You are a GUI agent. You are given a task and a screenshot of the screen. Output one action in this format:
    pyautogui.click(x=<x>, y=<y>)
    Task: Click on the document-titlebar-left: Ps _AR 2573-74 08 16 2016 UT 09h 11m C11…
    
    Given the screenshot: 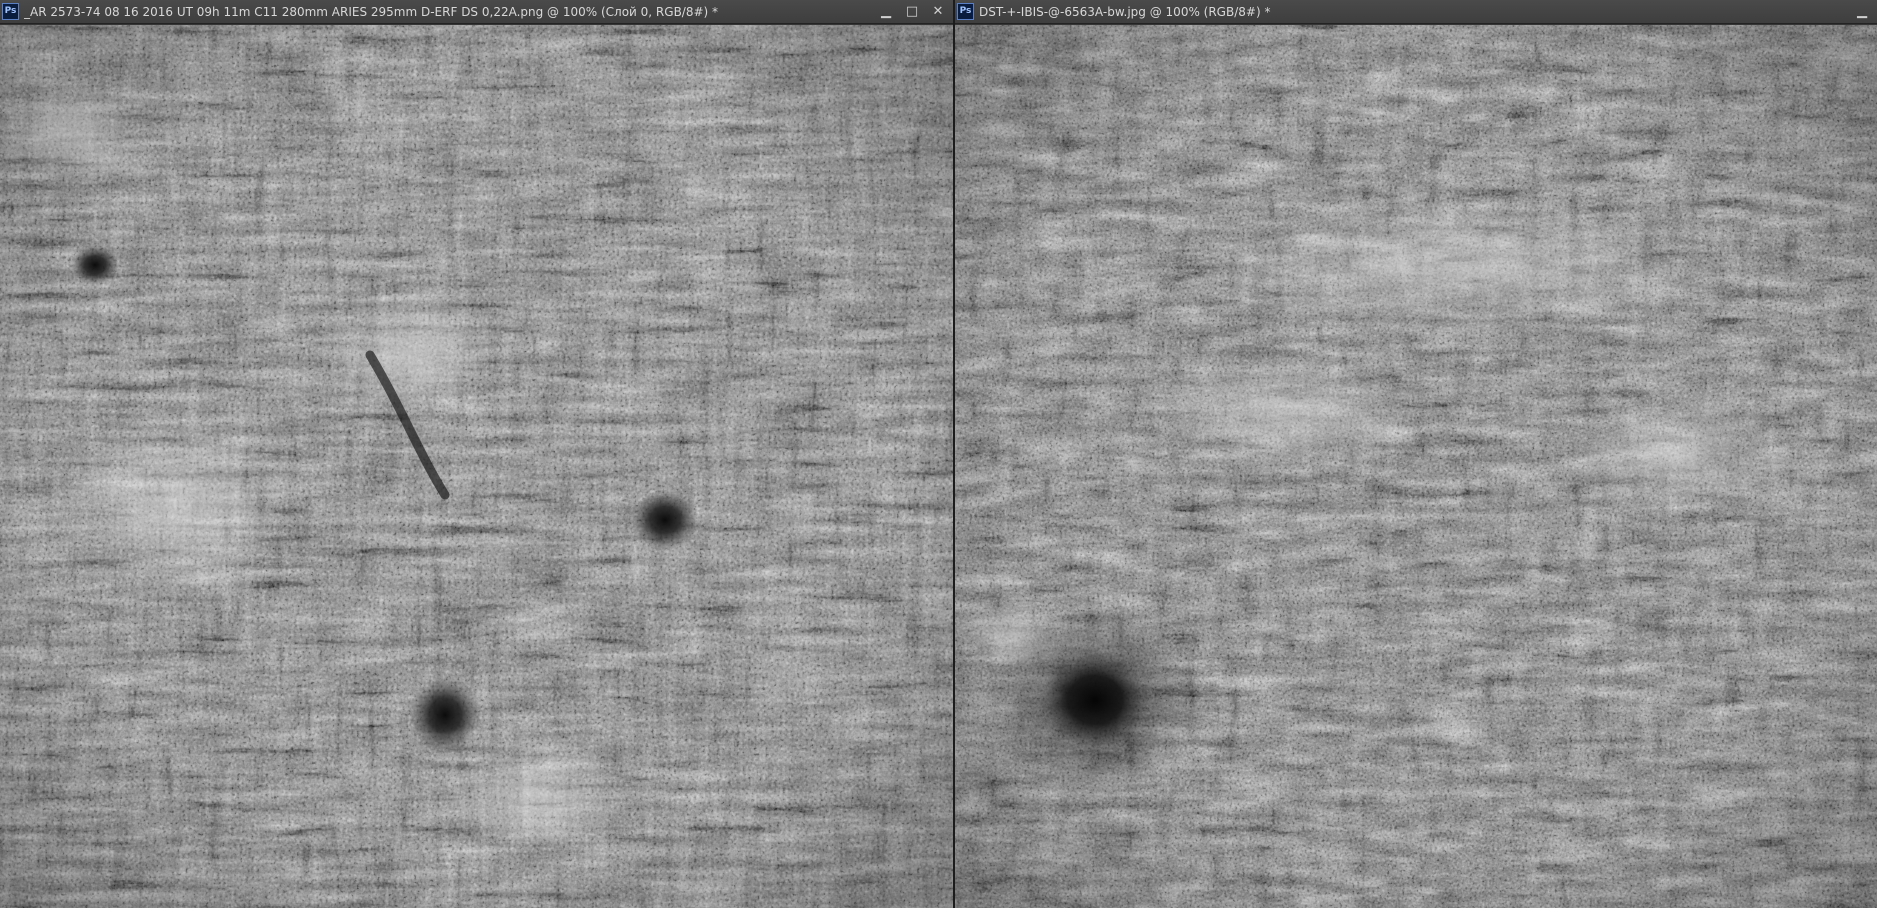 What is the action you would take?
    pyautogui.click(x=476, y=12)
    